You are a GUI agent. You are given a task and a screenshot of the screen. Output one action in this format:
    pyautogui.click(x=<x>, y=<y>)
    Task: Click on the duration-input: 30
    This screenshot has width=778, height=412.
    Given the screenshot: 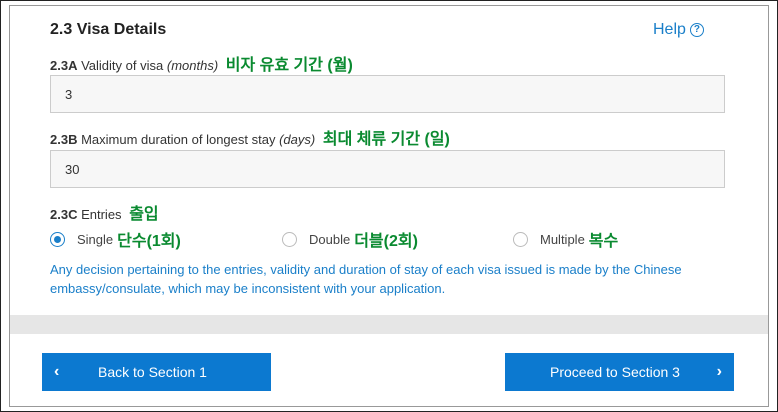 What is the action you would take?
    pyautogui.click(x=387, y=169)
    